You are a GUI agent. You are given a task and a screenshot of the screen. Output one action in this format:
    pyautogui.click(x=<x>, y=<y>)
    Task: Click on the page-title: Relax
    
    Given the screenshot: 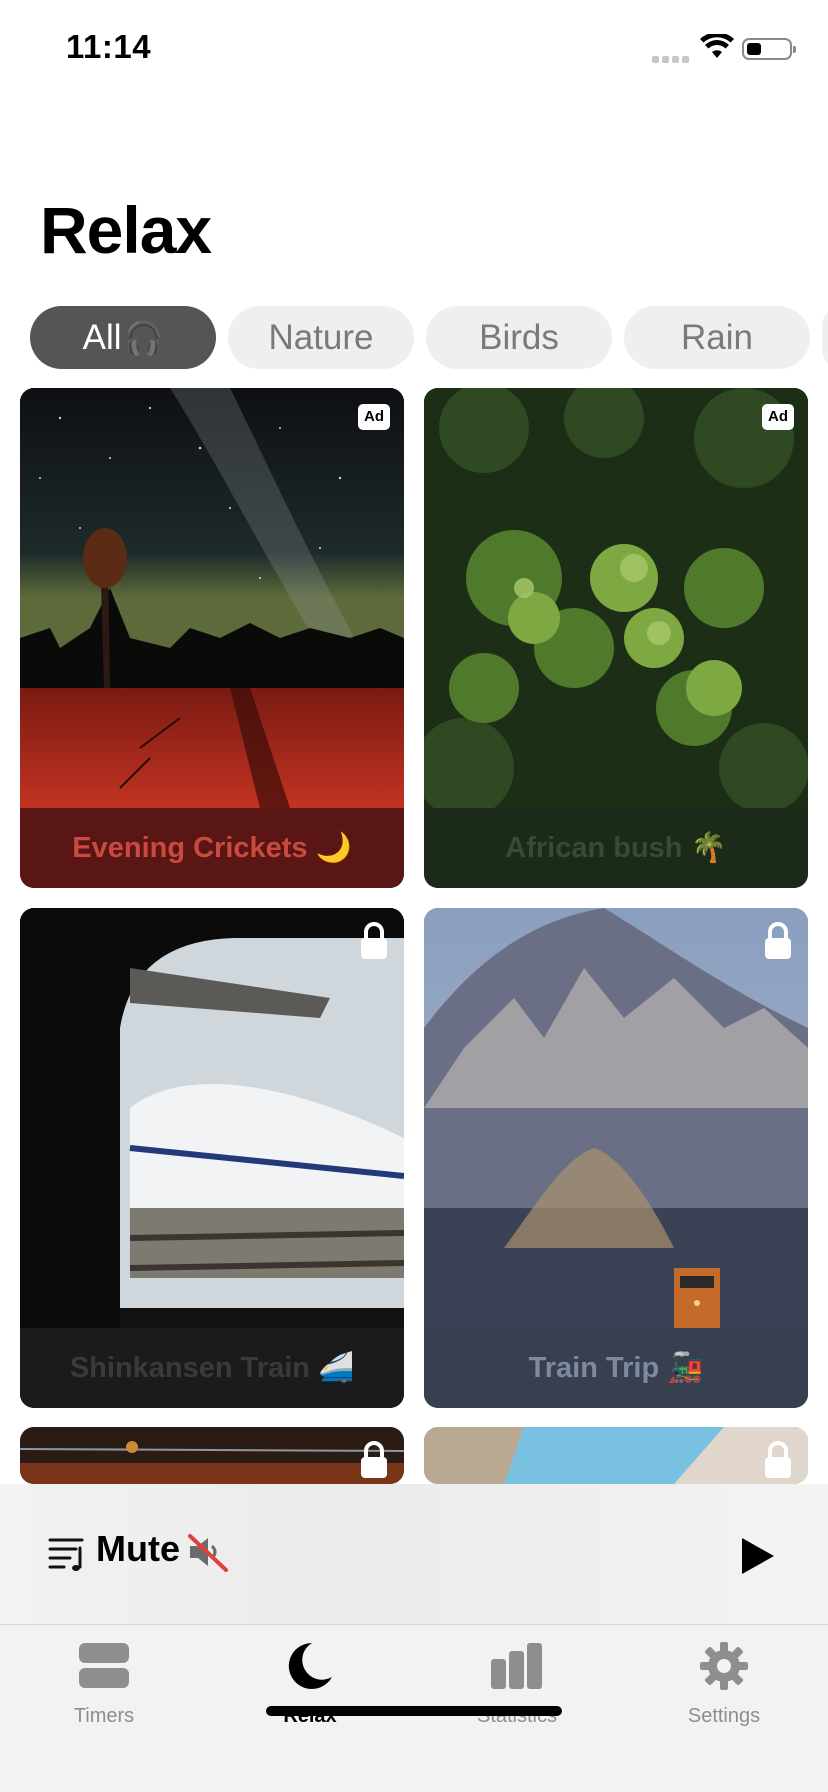 What is the action you would take?
    pyautogui.click(x=126, y=230)
    